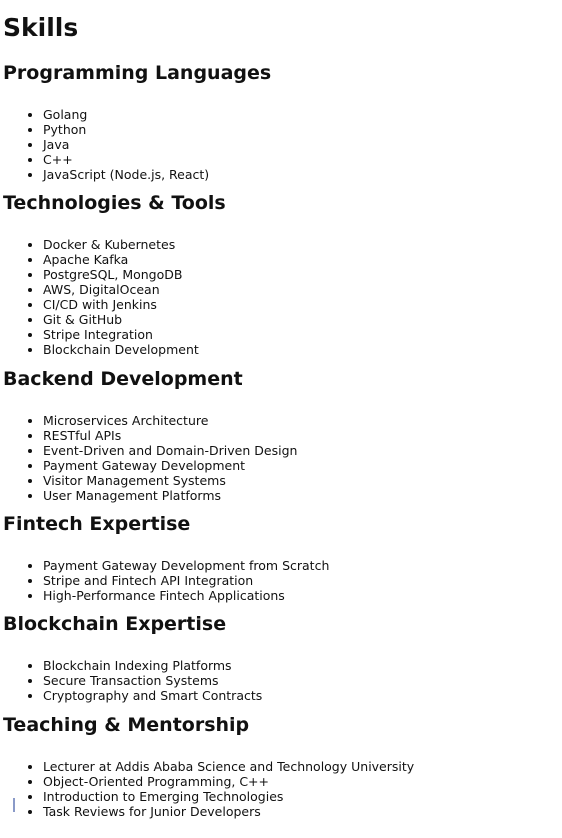 Image resolution: width=562 pixels, height=838 pixels. What do you see at coordinates (186, 595) in the screenshot?
I see `list-item: High-Performance Fintech Applications` at bounding box center [186, 595].